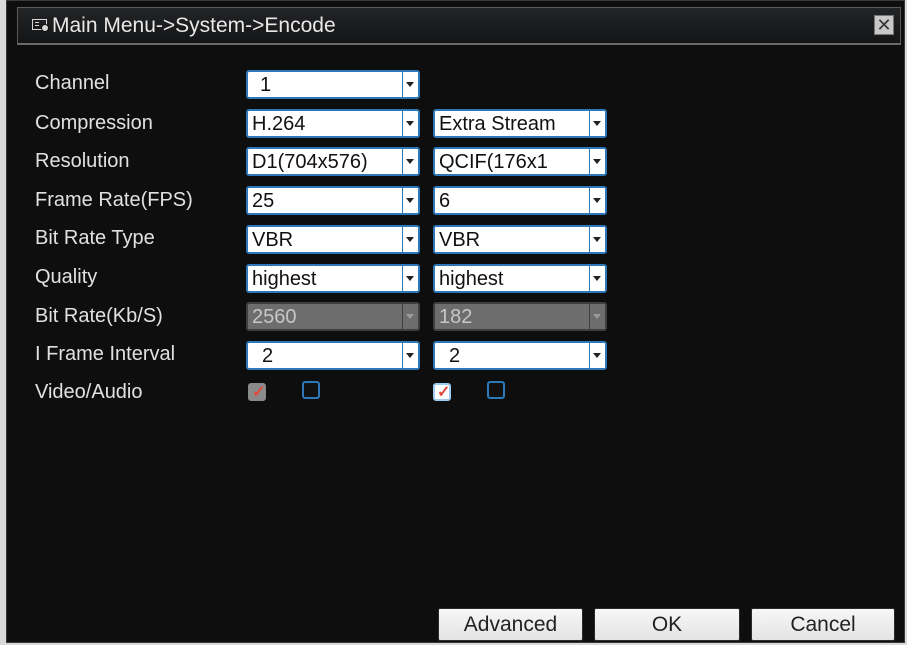 The height and width of the screenshot is (645, 907). I want to click on main-audio-checkbox, so click(311, 390).